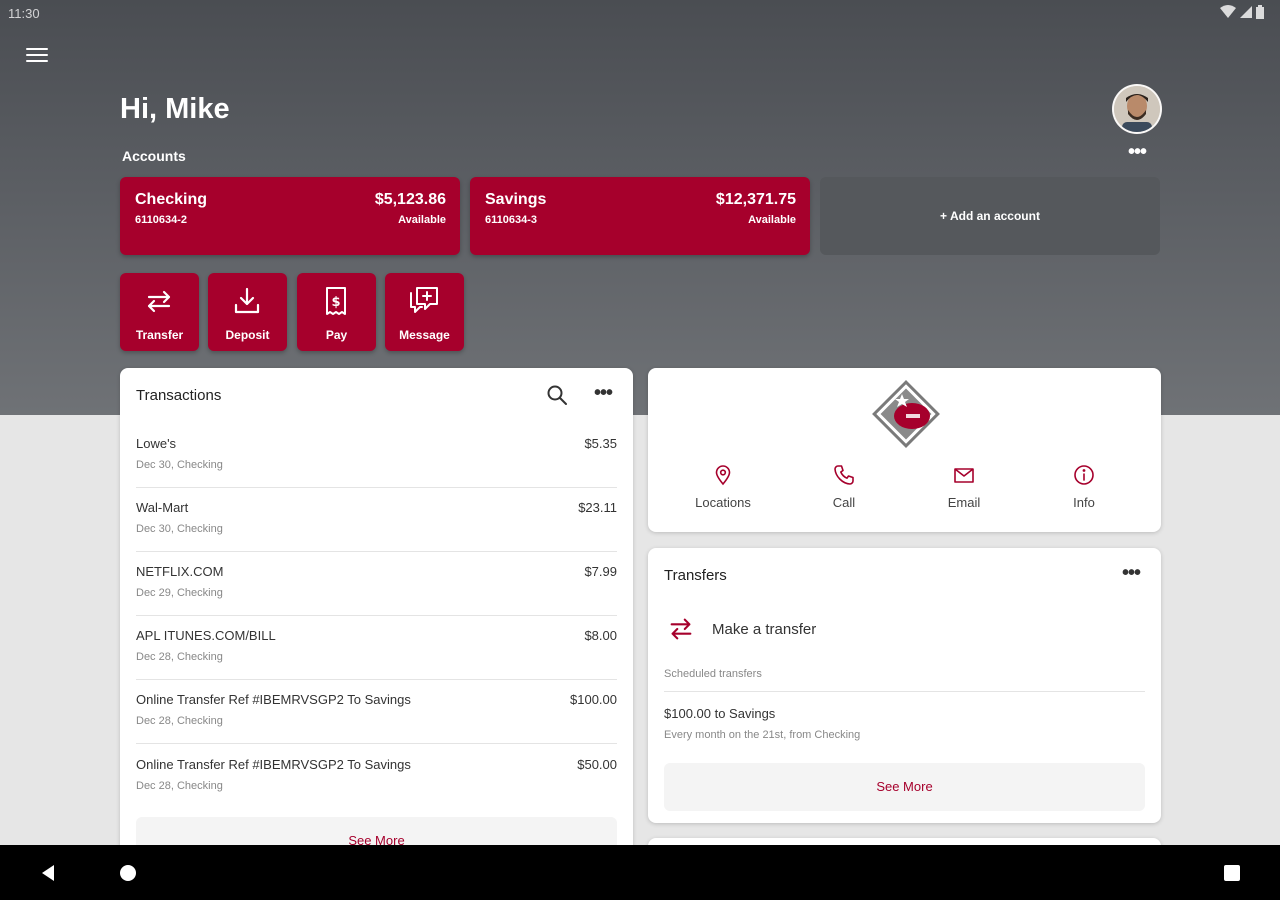 The width and height of the screenshot is (1280, 900). Describe the element at coordinates (156, 443) in the screenshot. I see `transaction-merchant: Lowe's` at that location.